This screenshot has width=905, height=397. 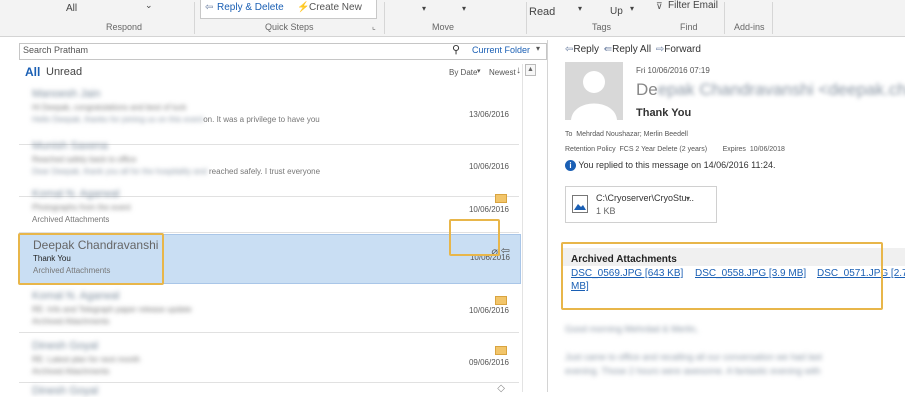 I want to click on message-list-header: All Unread By Date ▾ Newest ↓, so click(x=282, y=73).